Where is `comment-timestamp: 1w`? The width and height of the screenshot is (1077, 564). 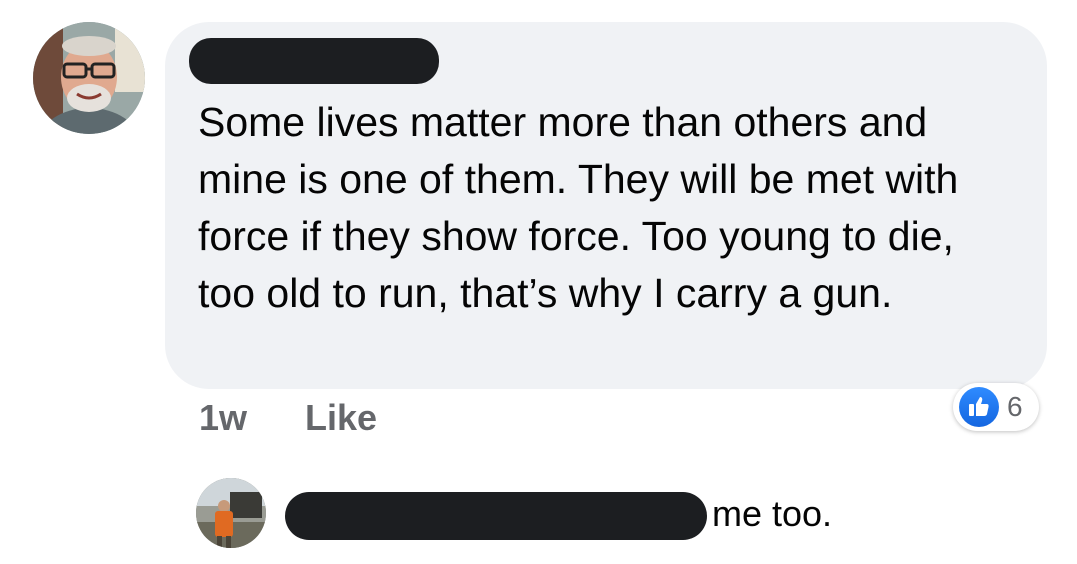 comment-timestamp: 1w is located at coordinates (223, 418).